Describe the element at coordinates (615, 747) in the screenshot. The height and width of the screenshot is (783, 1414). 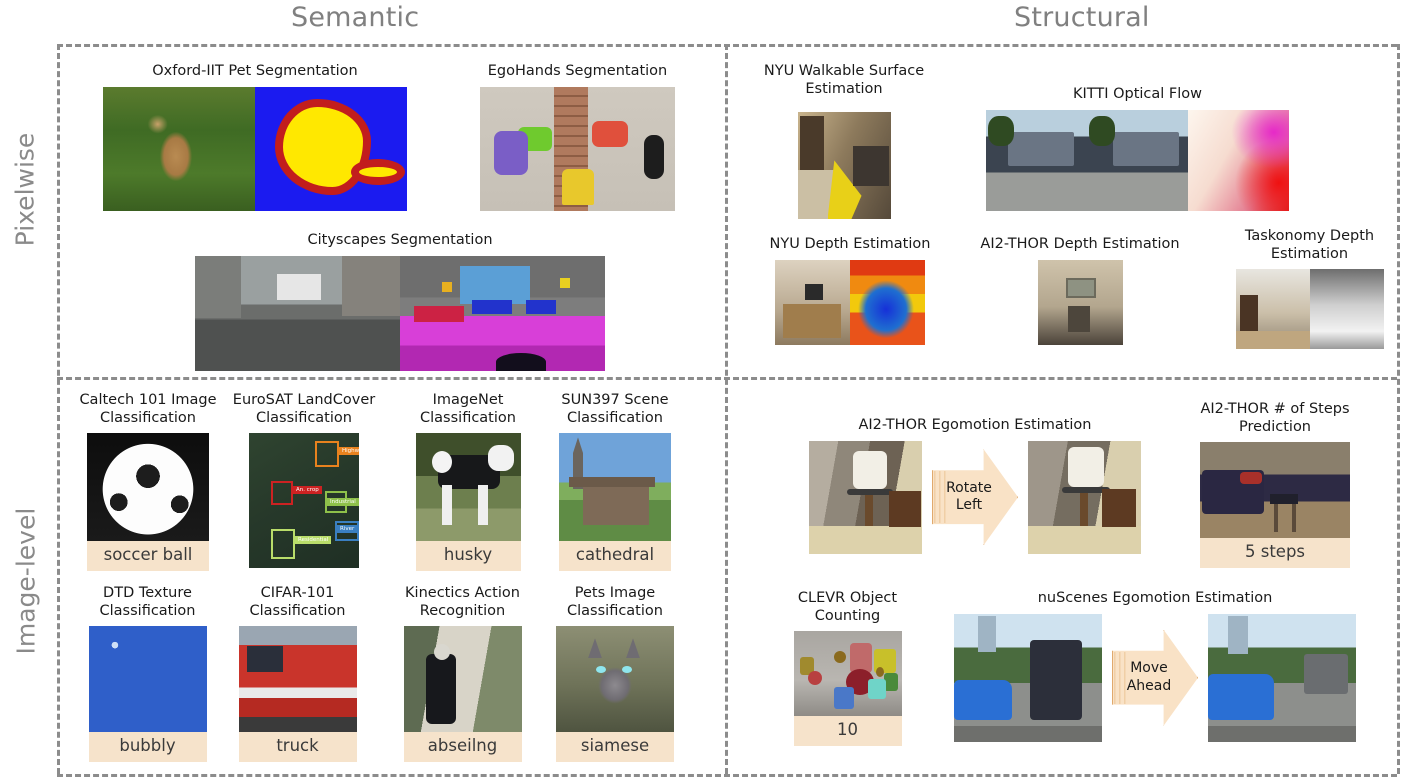
I see `prediction-label: siamese` at that location.